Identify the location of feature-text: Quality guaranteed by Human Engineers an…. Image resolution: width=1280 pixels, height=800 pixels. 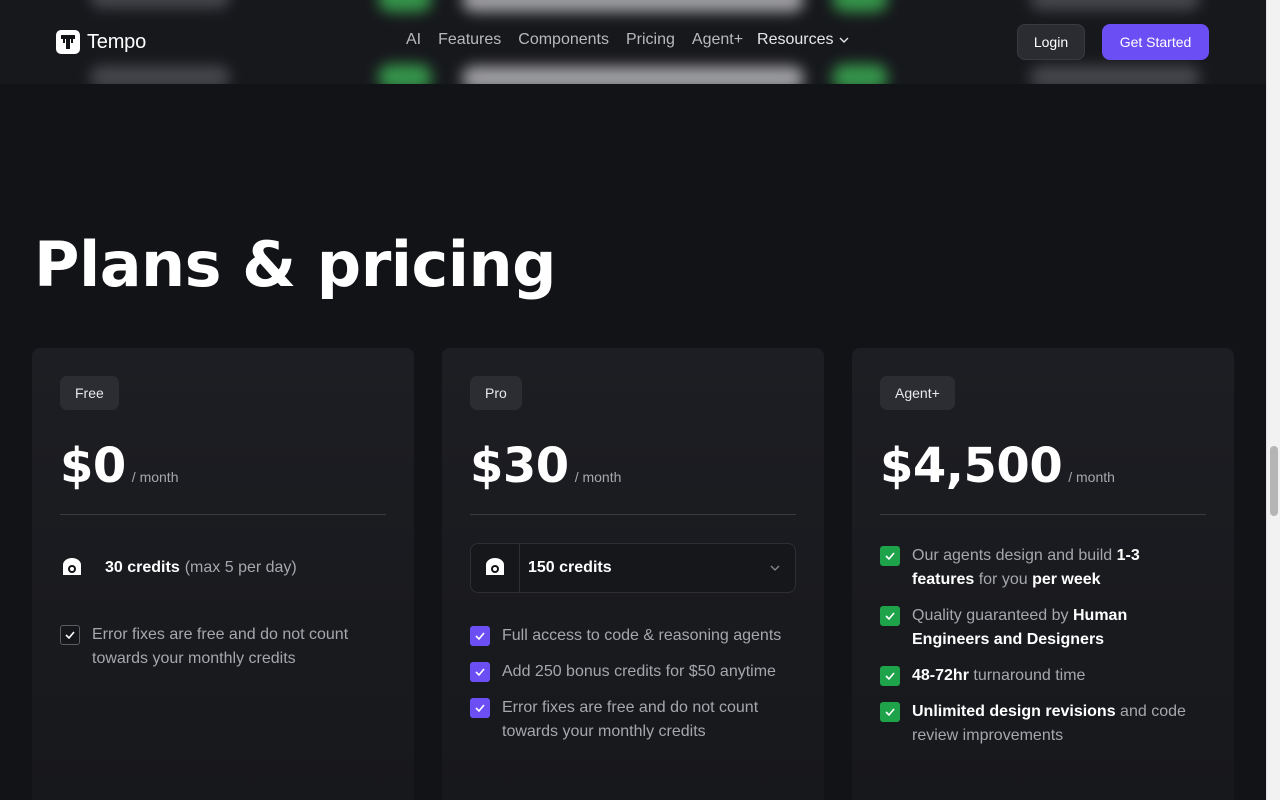
(1020, 627).